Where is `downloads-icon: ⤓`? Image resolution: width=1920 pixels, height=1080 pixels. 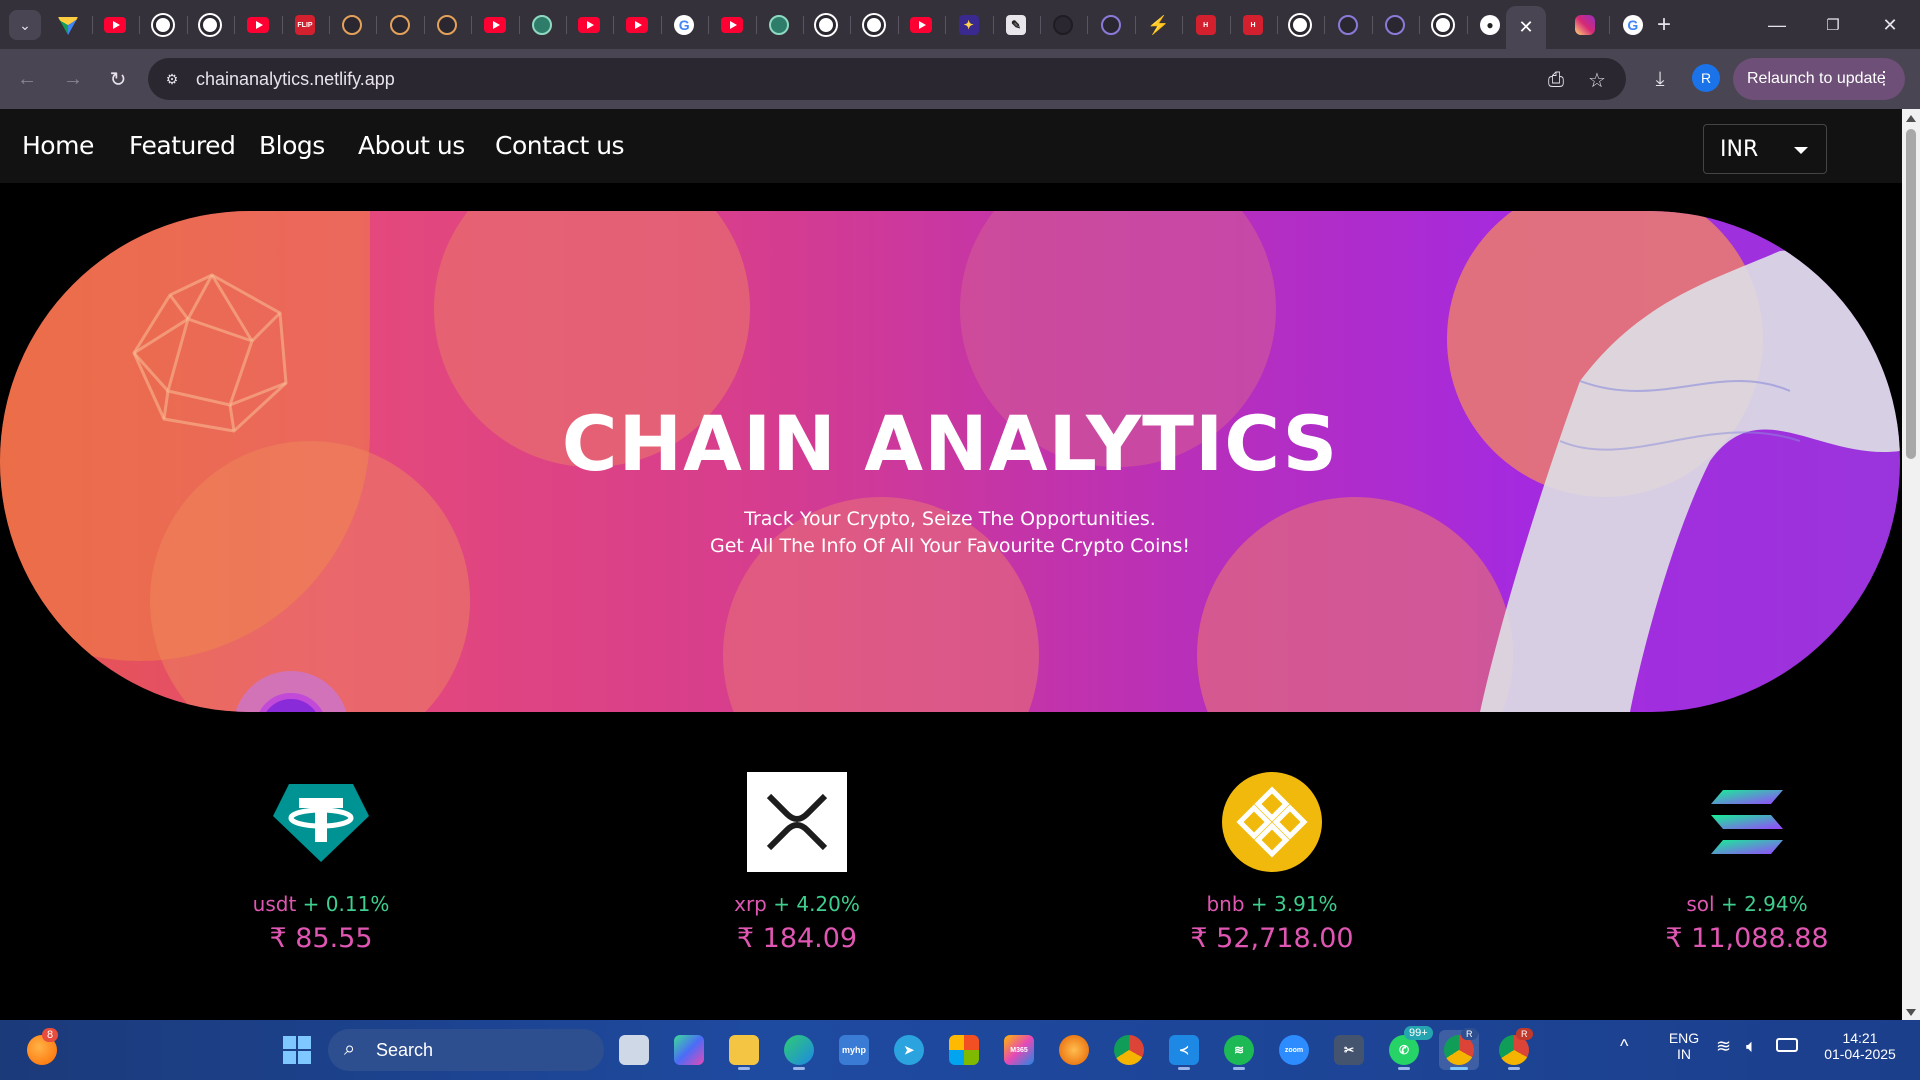 downloads-icon: ⤓ is located at coordinates (1660, 79).